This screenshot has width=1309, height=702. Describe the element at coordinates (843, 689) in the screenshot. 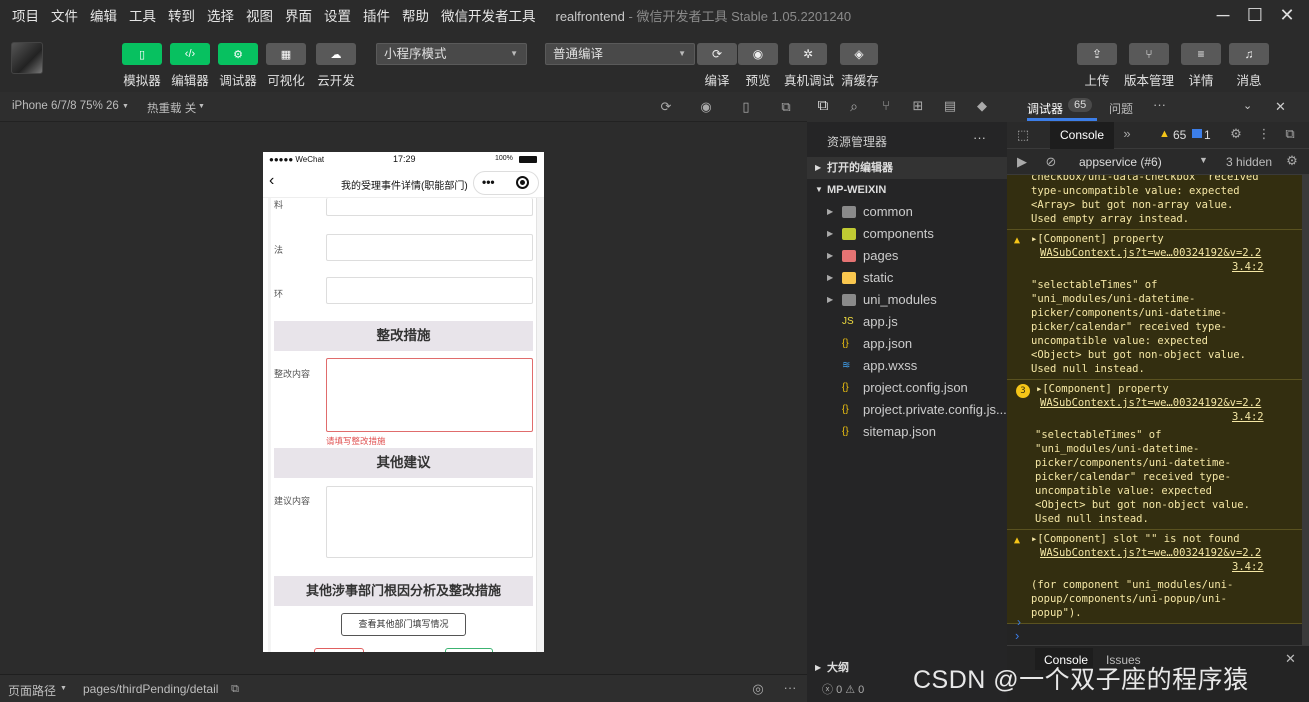

I see `problem-counts: ⓧ 0 ⚠ 0` at that location.